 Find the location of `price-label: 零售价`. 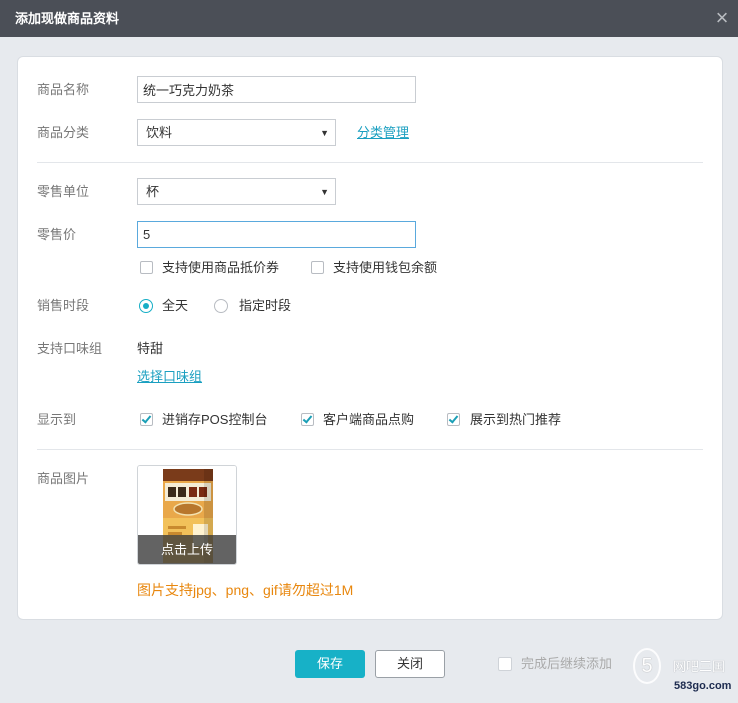

price-label: 零售价 is located at coordinates (57, 234).